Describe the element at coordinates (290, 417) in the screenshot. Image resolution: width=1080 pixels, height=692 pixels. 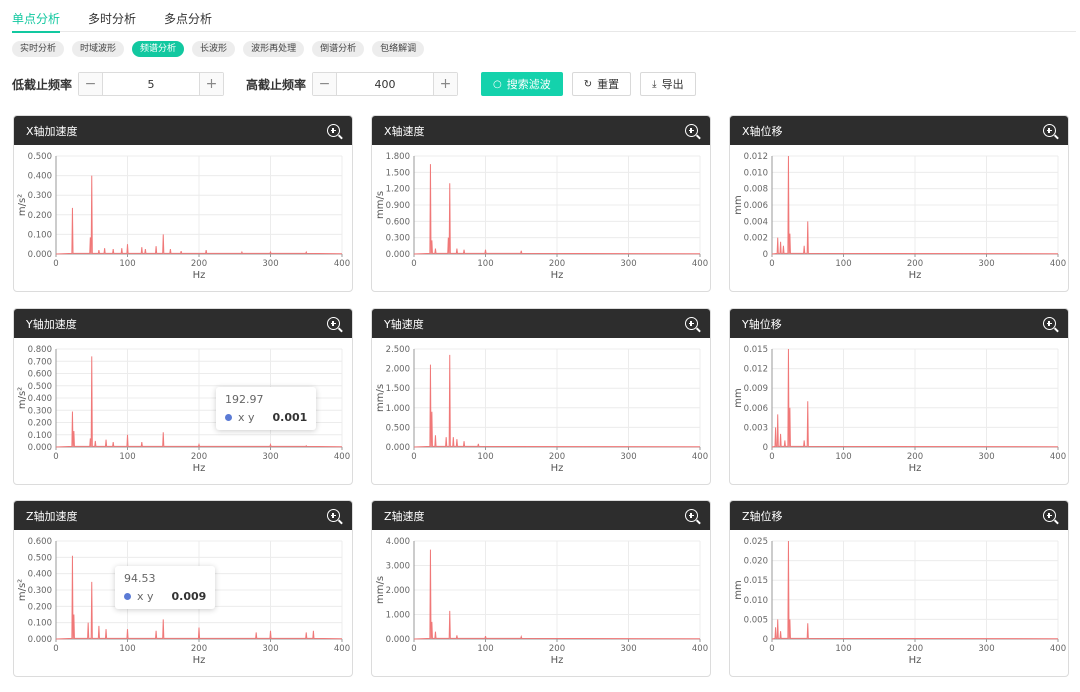
I see `tooltip-value: 0.001` at that location.